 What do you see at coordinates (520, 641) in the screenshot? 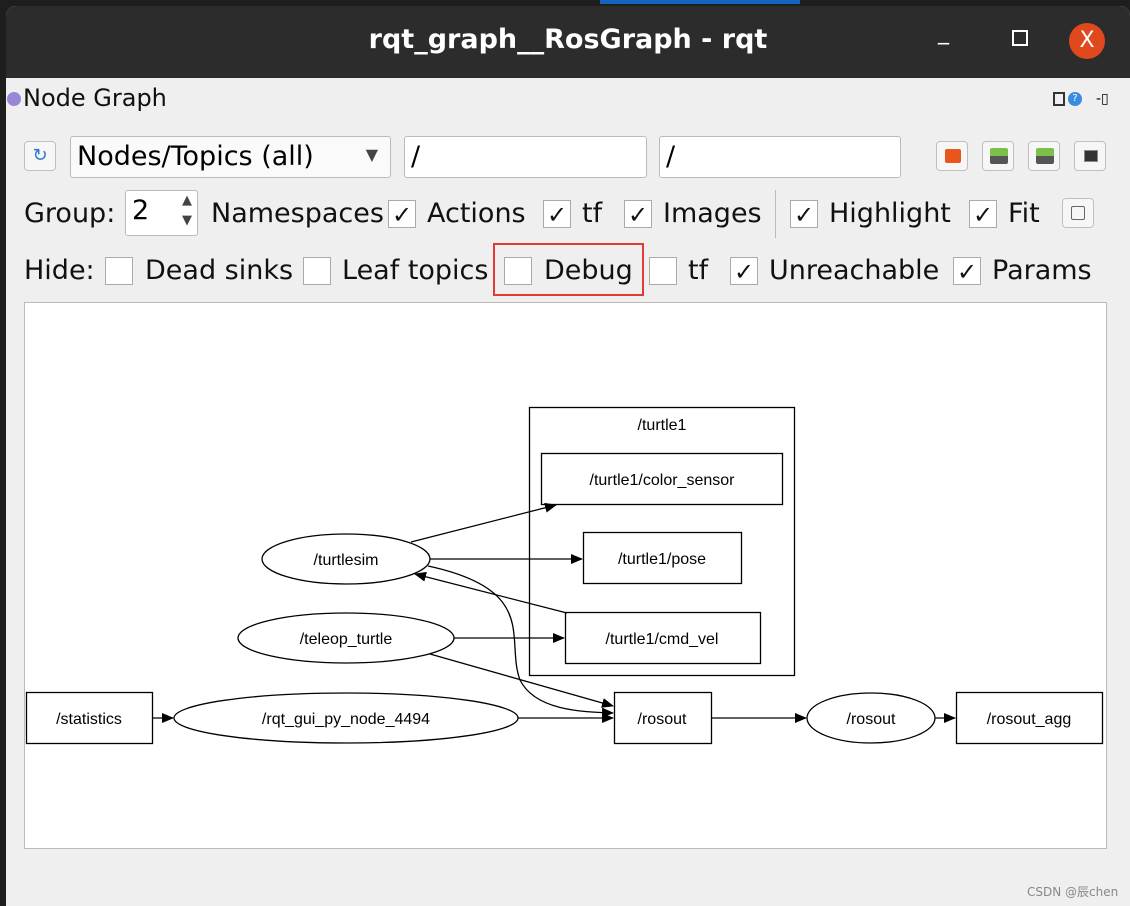
I see `edge-turtlesim-rosout` at bounding box center [520, 641].